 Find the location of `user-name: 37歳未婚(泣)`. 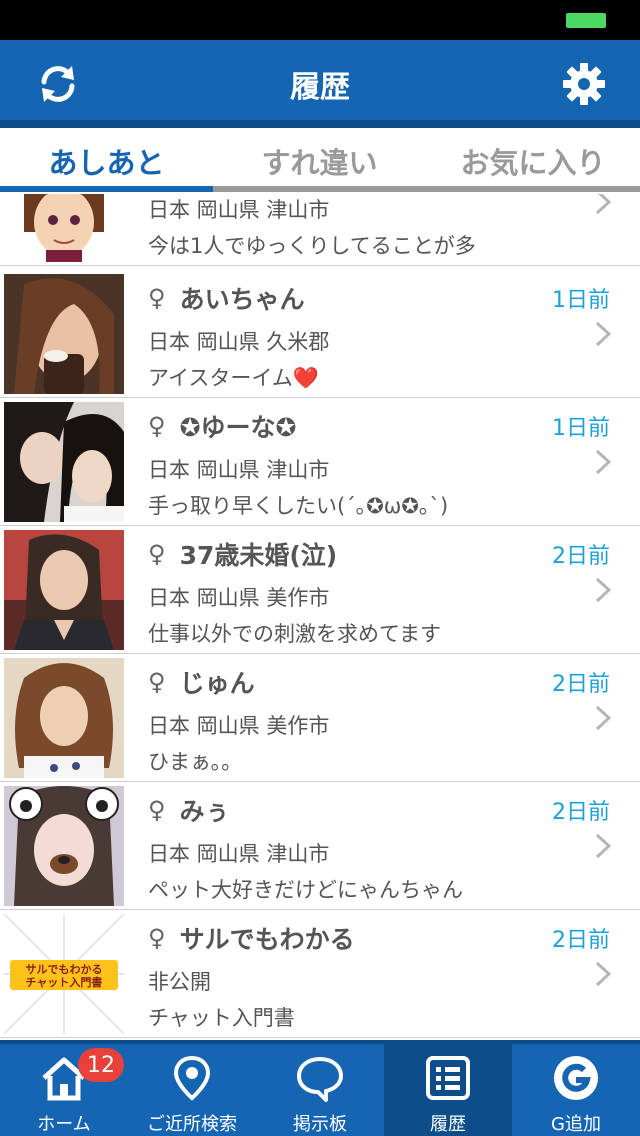

user-name: 37歳未婚(泣) is located at coordinates (258, 555).